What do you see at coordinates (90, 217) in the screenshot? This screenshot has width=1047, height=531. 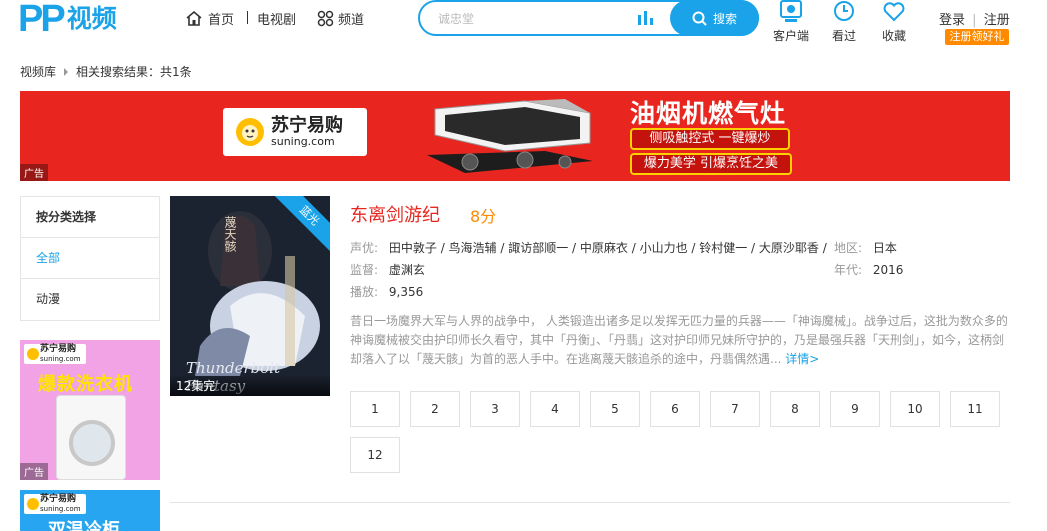 I see `filter-heading: 按分类选择` at bounding box center [90, 217].